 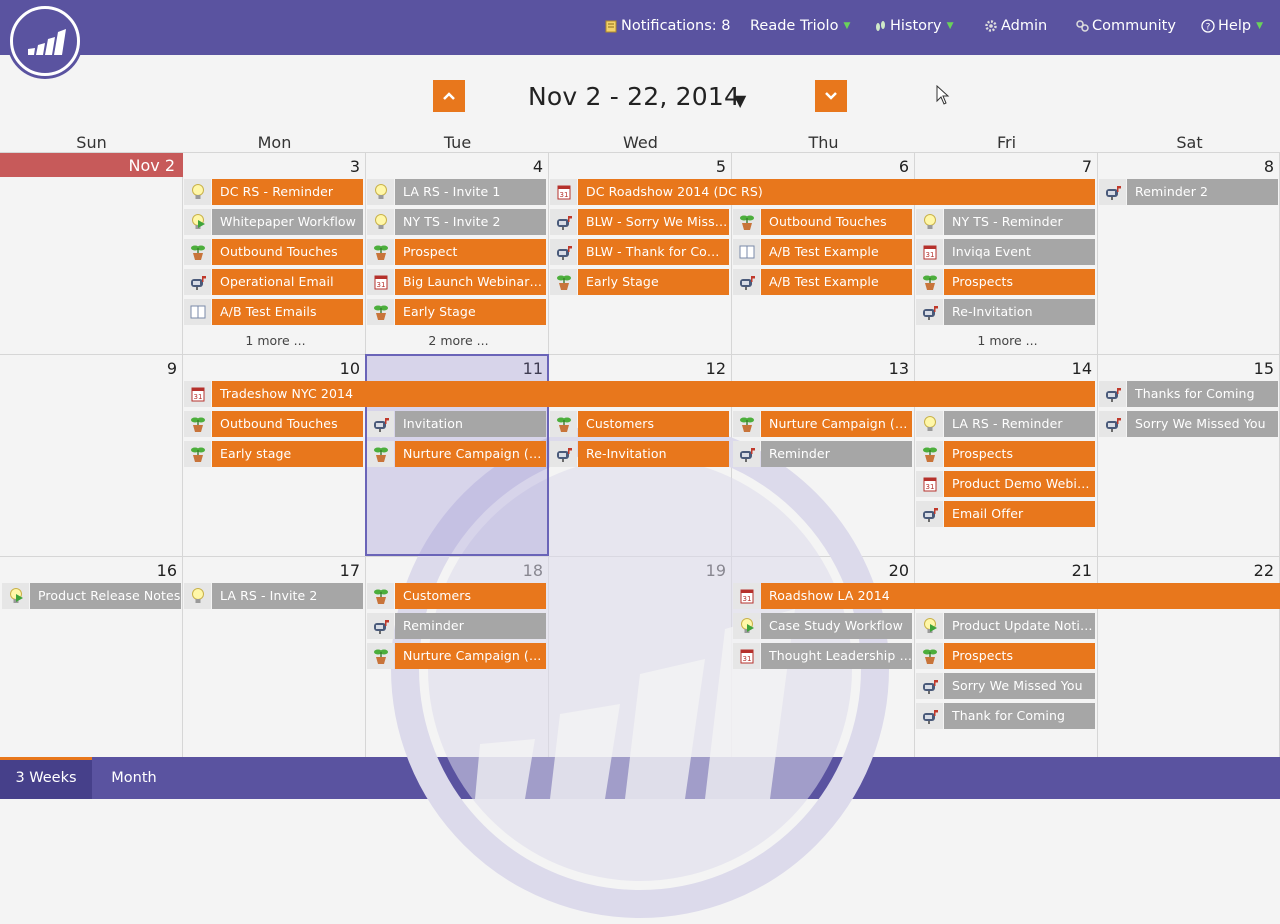 What do you see at coordinates (836, 252) in the screenshot?
I see `event-label: A/B Test Example` at bounding box center [836, 252].